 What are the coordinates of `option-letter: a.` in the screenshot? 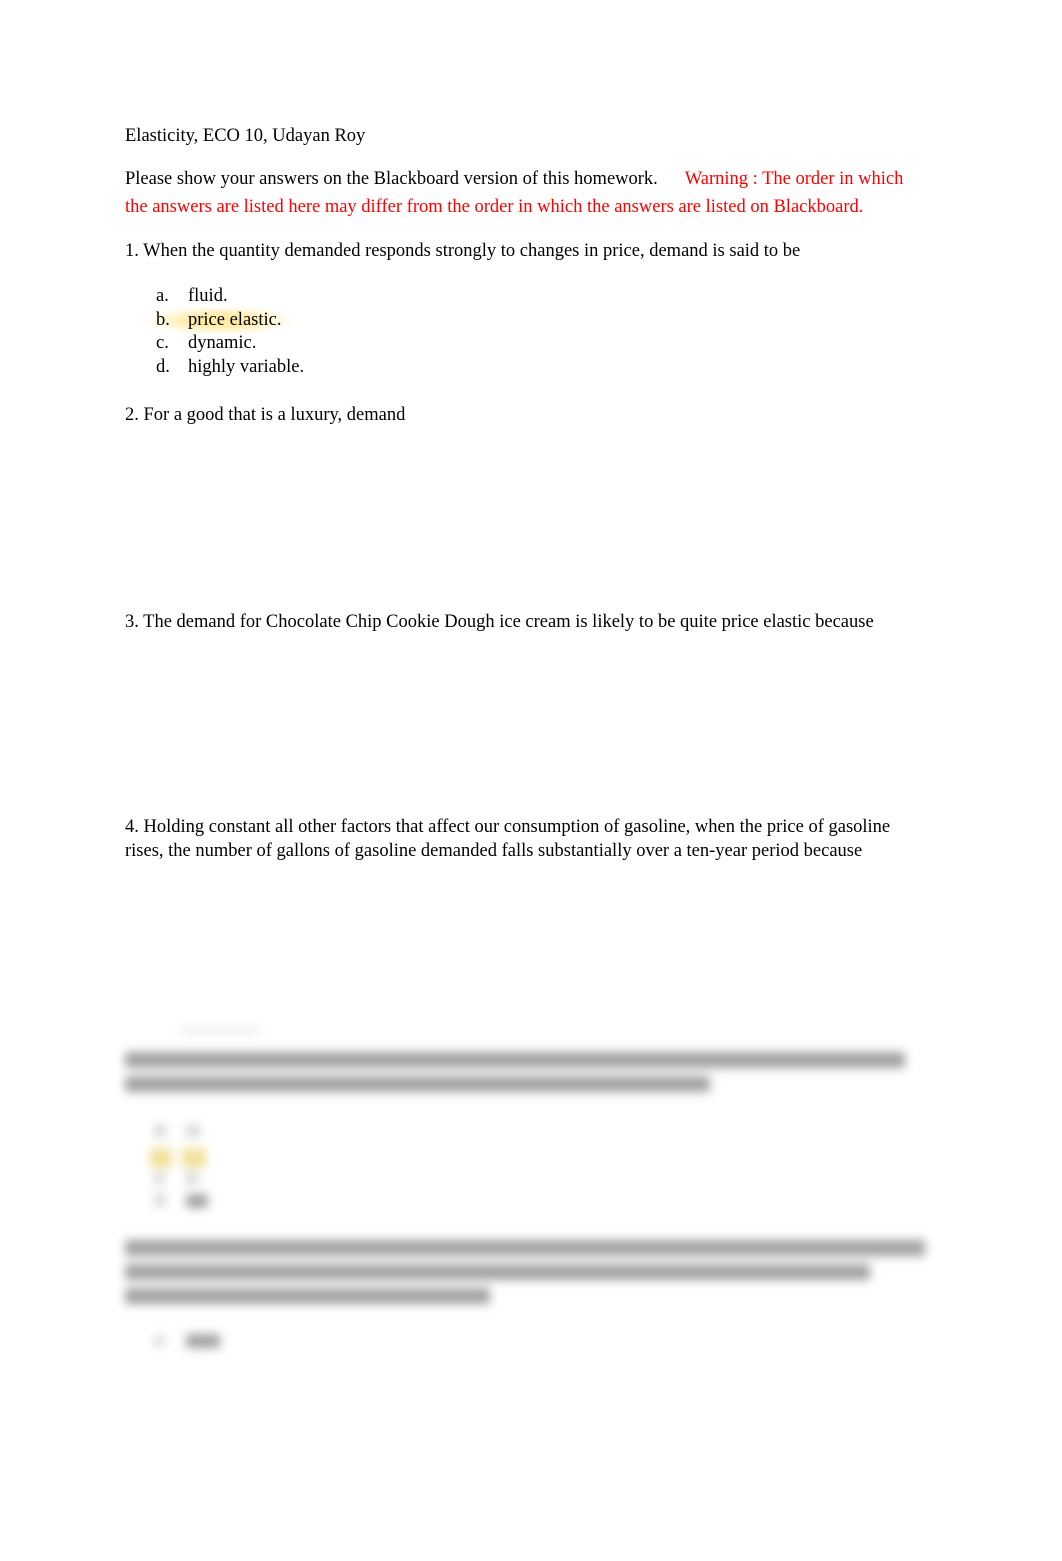 It's located at (162, 296).